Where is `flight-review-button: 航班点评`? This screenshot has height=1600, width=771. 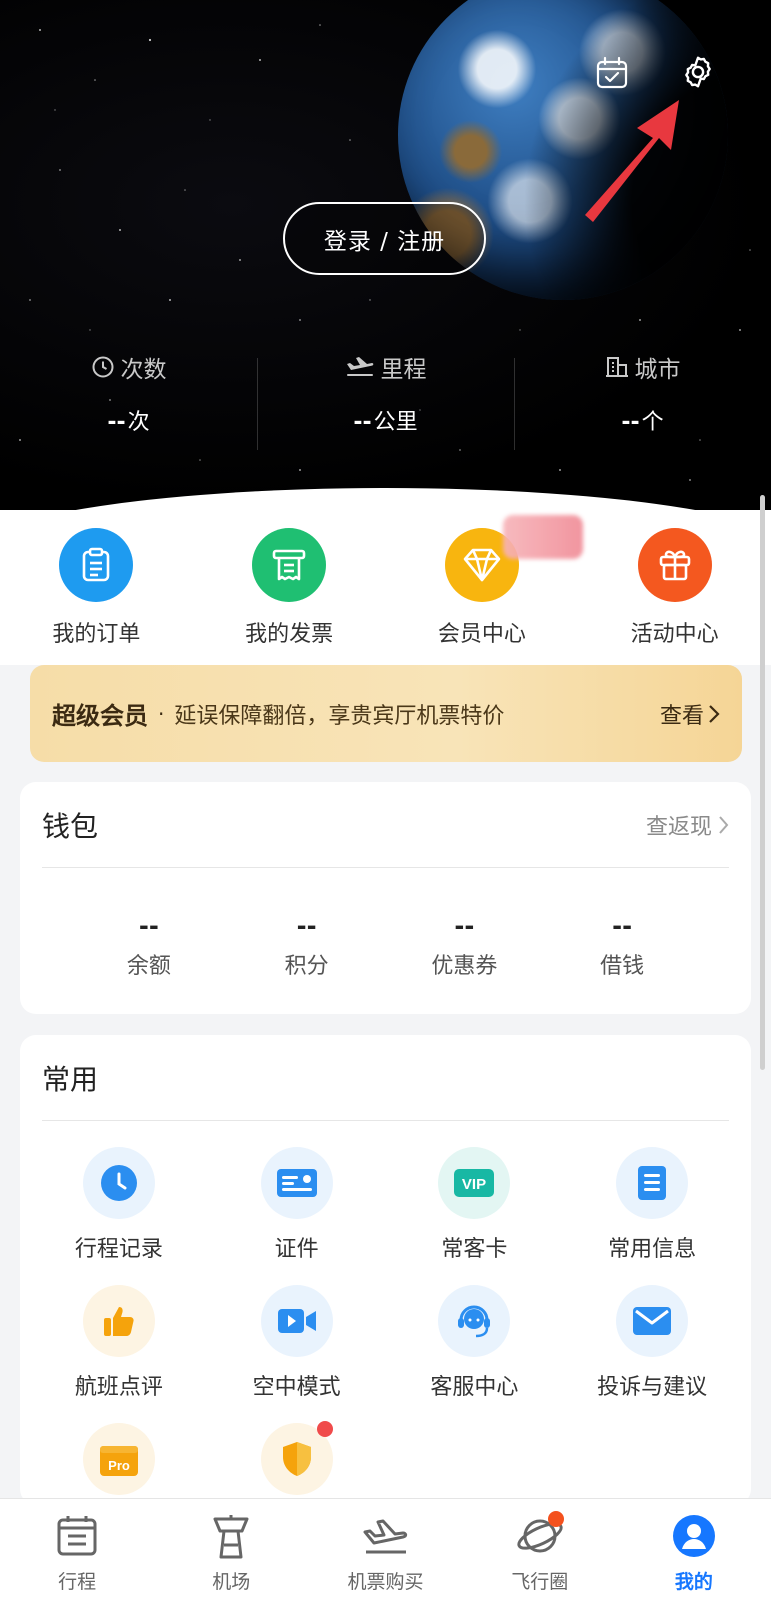 flight-review-button: 航班点评 is located at coordinates (119, 1343).